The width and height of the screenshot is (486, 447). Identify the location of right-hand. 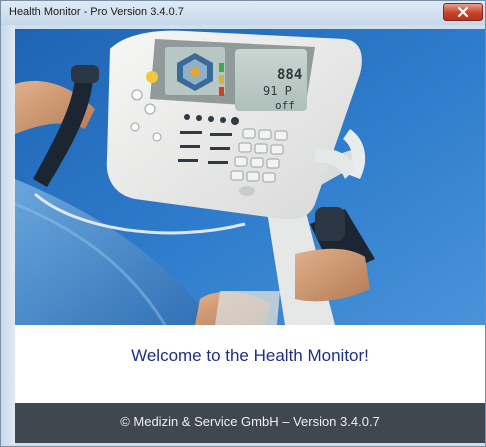
(332, 275).